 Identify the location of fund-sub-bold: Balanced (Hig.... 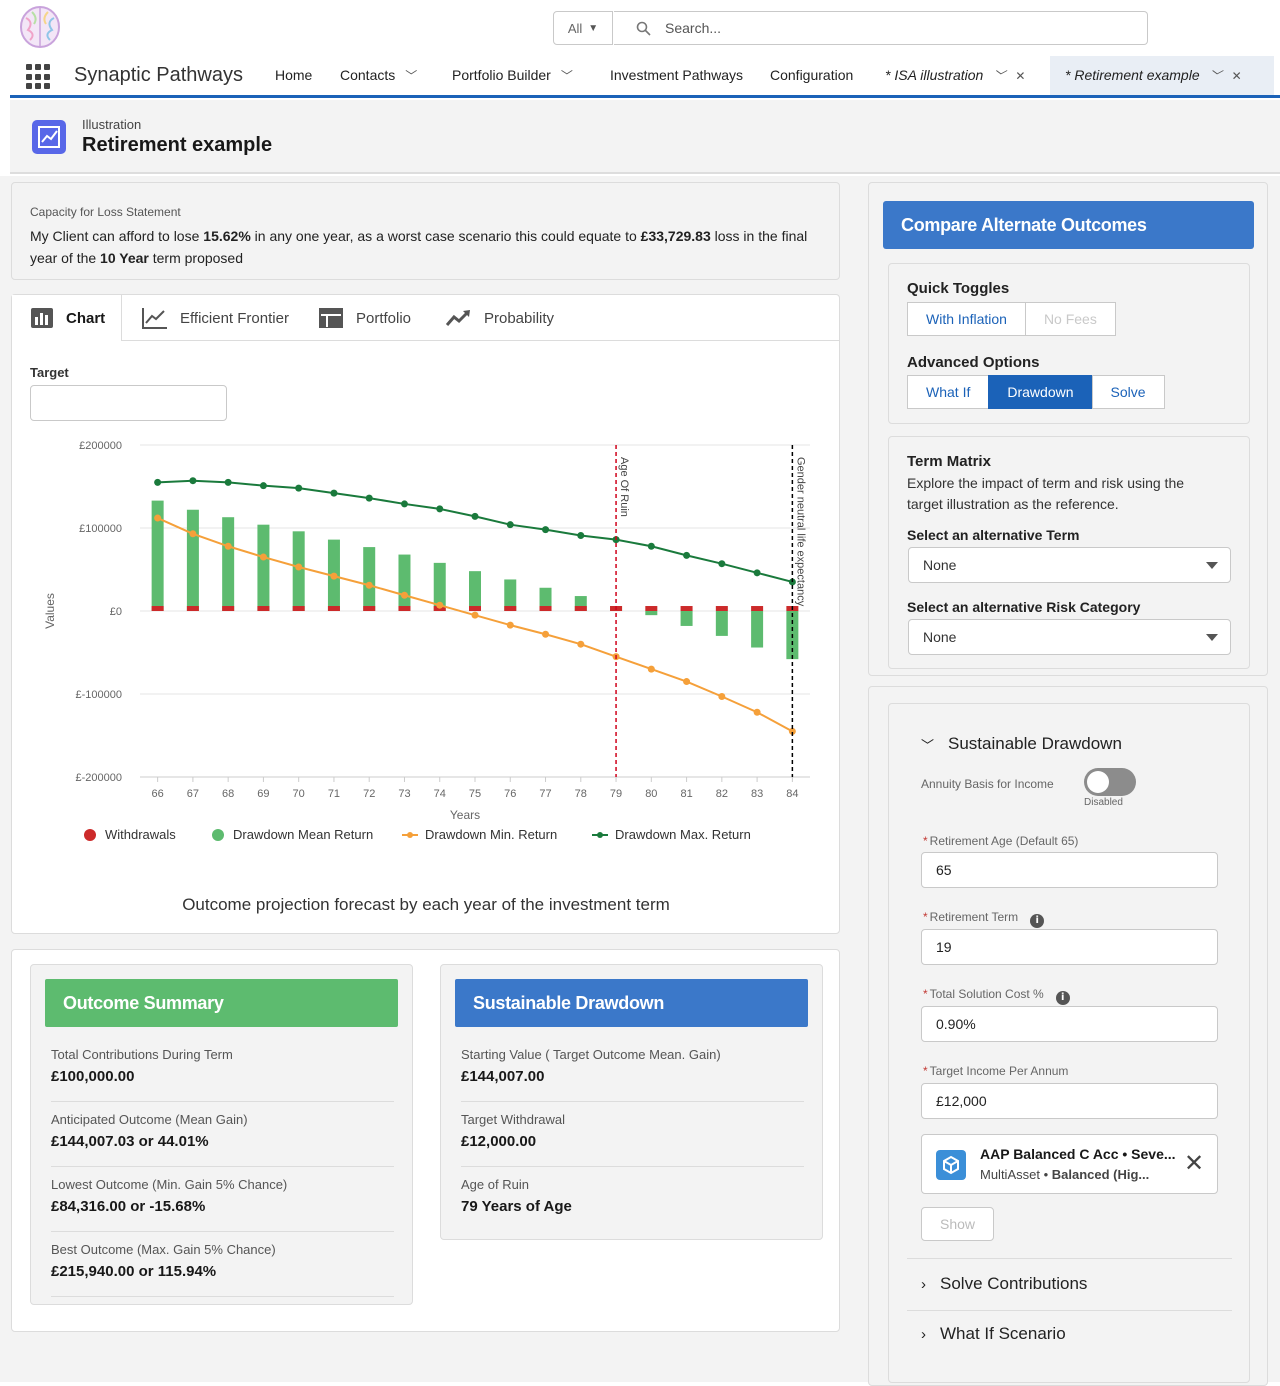
(1100, 1174).